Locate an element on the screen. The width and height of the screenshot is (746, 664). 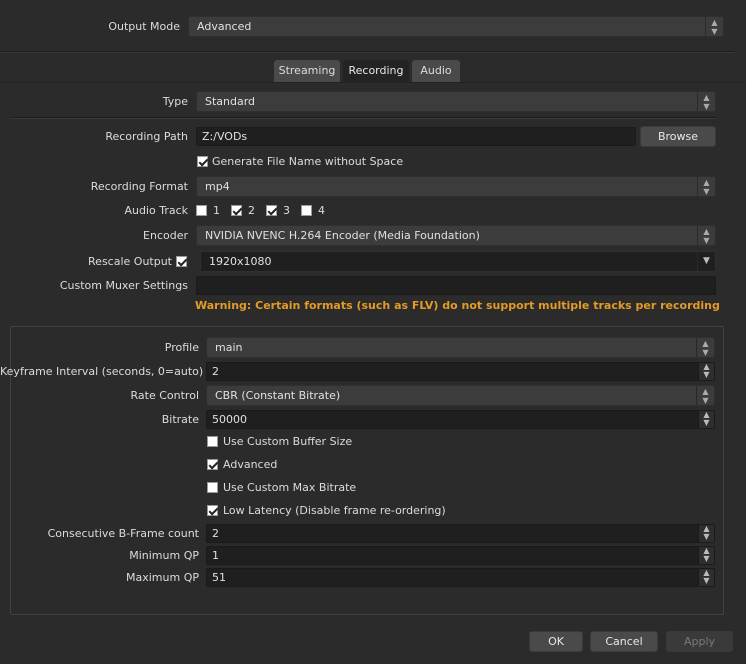
audio-track-label: Audio Track is located at coordinates (156, 210).